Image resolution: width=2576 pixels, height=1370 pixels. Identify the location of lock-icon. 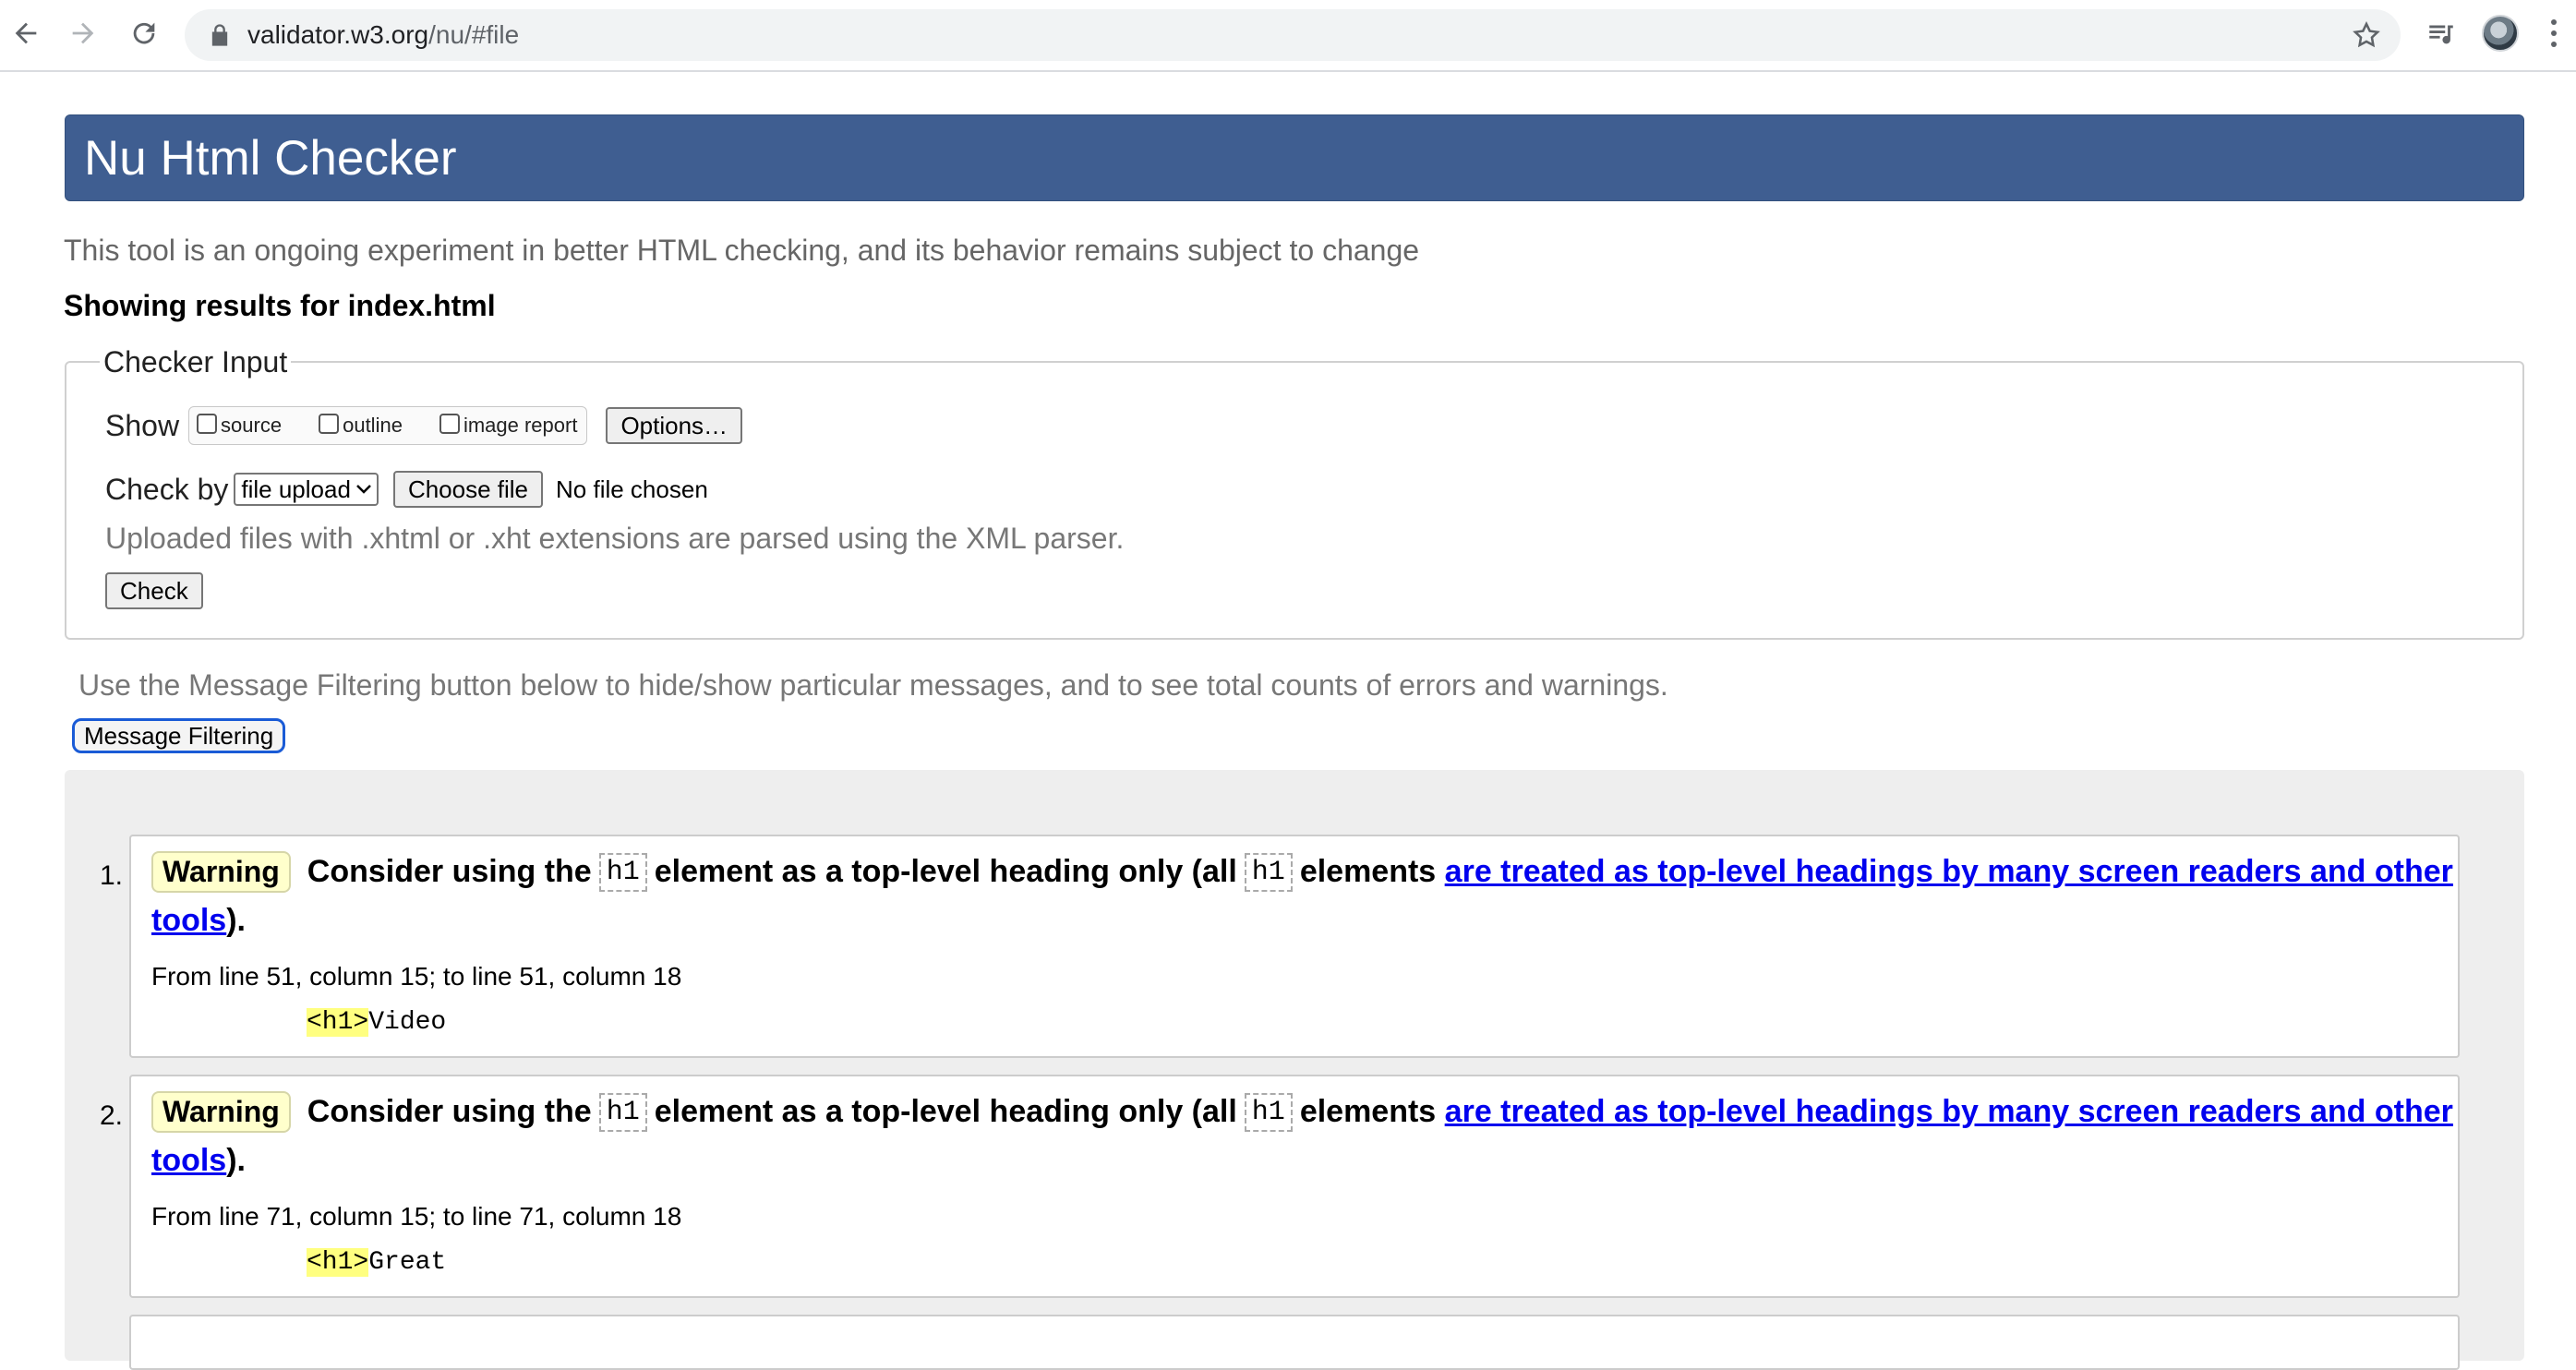
(220, 35).